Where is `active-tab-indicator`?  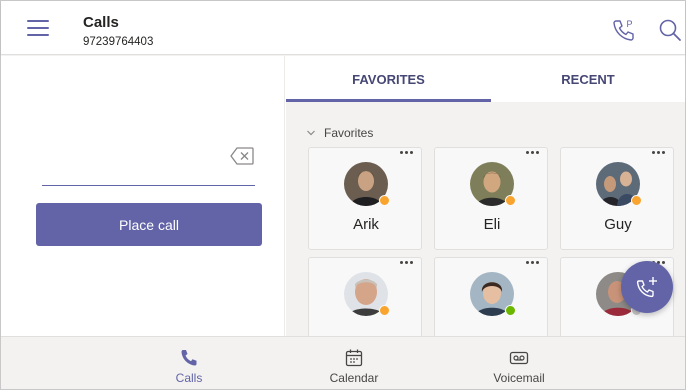 active-tab-indicator is located at coordinates (388, 100).